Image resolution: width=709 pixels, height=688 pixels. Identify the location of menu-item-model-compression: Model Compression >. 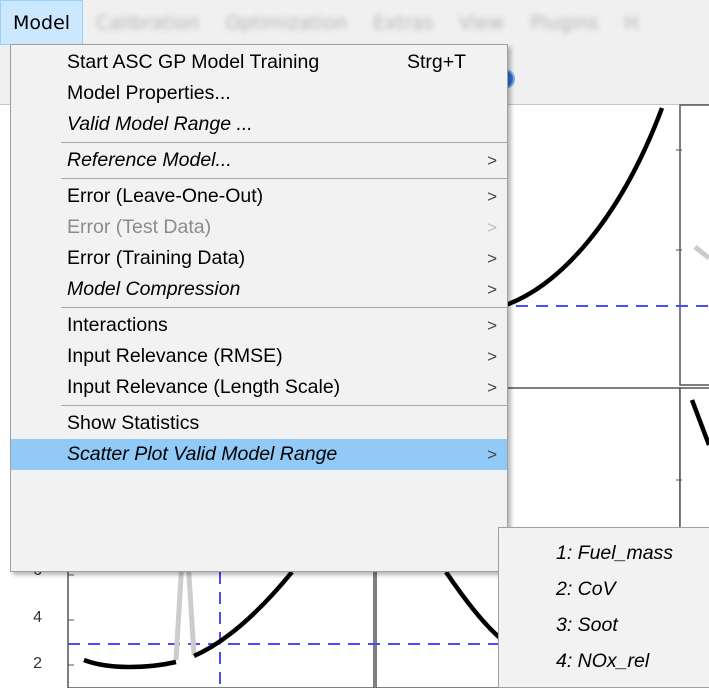
(259, 289).